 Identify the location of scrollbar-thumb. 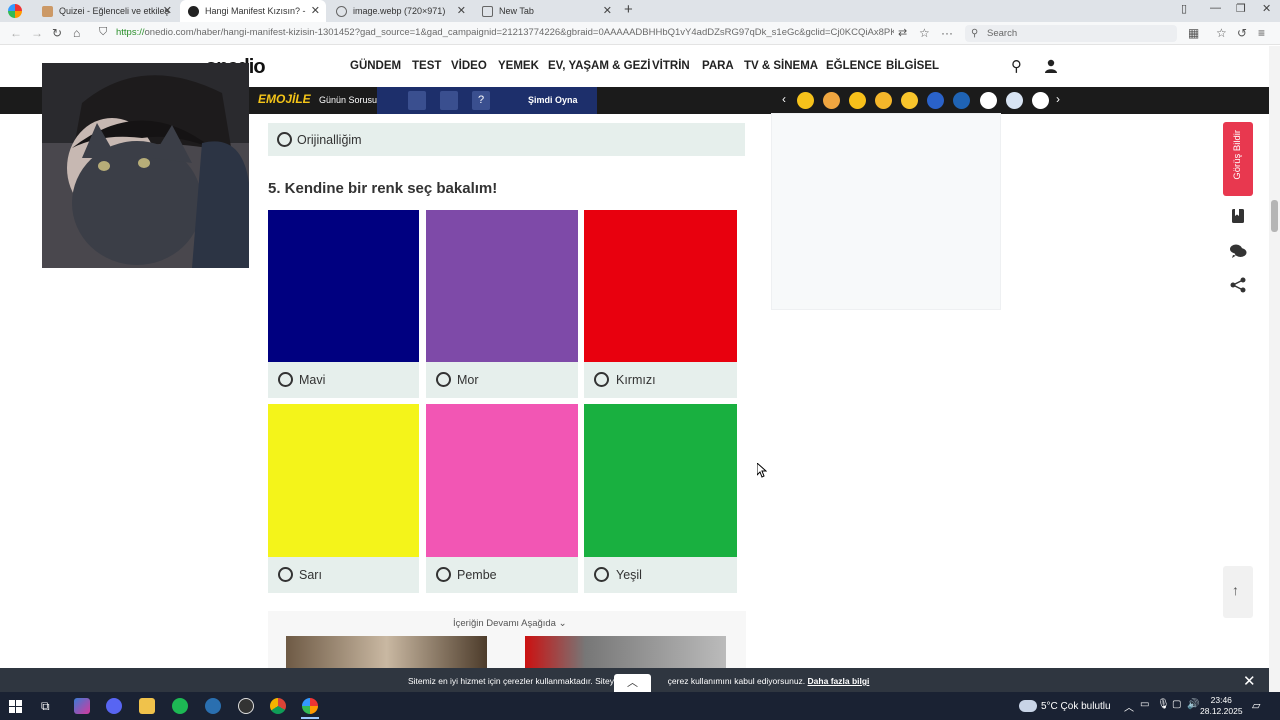
(1274, 216).